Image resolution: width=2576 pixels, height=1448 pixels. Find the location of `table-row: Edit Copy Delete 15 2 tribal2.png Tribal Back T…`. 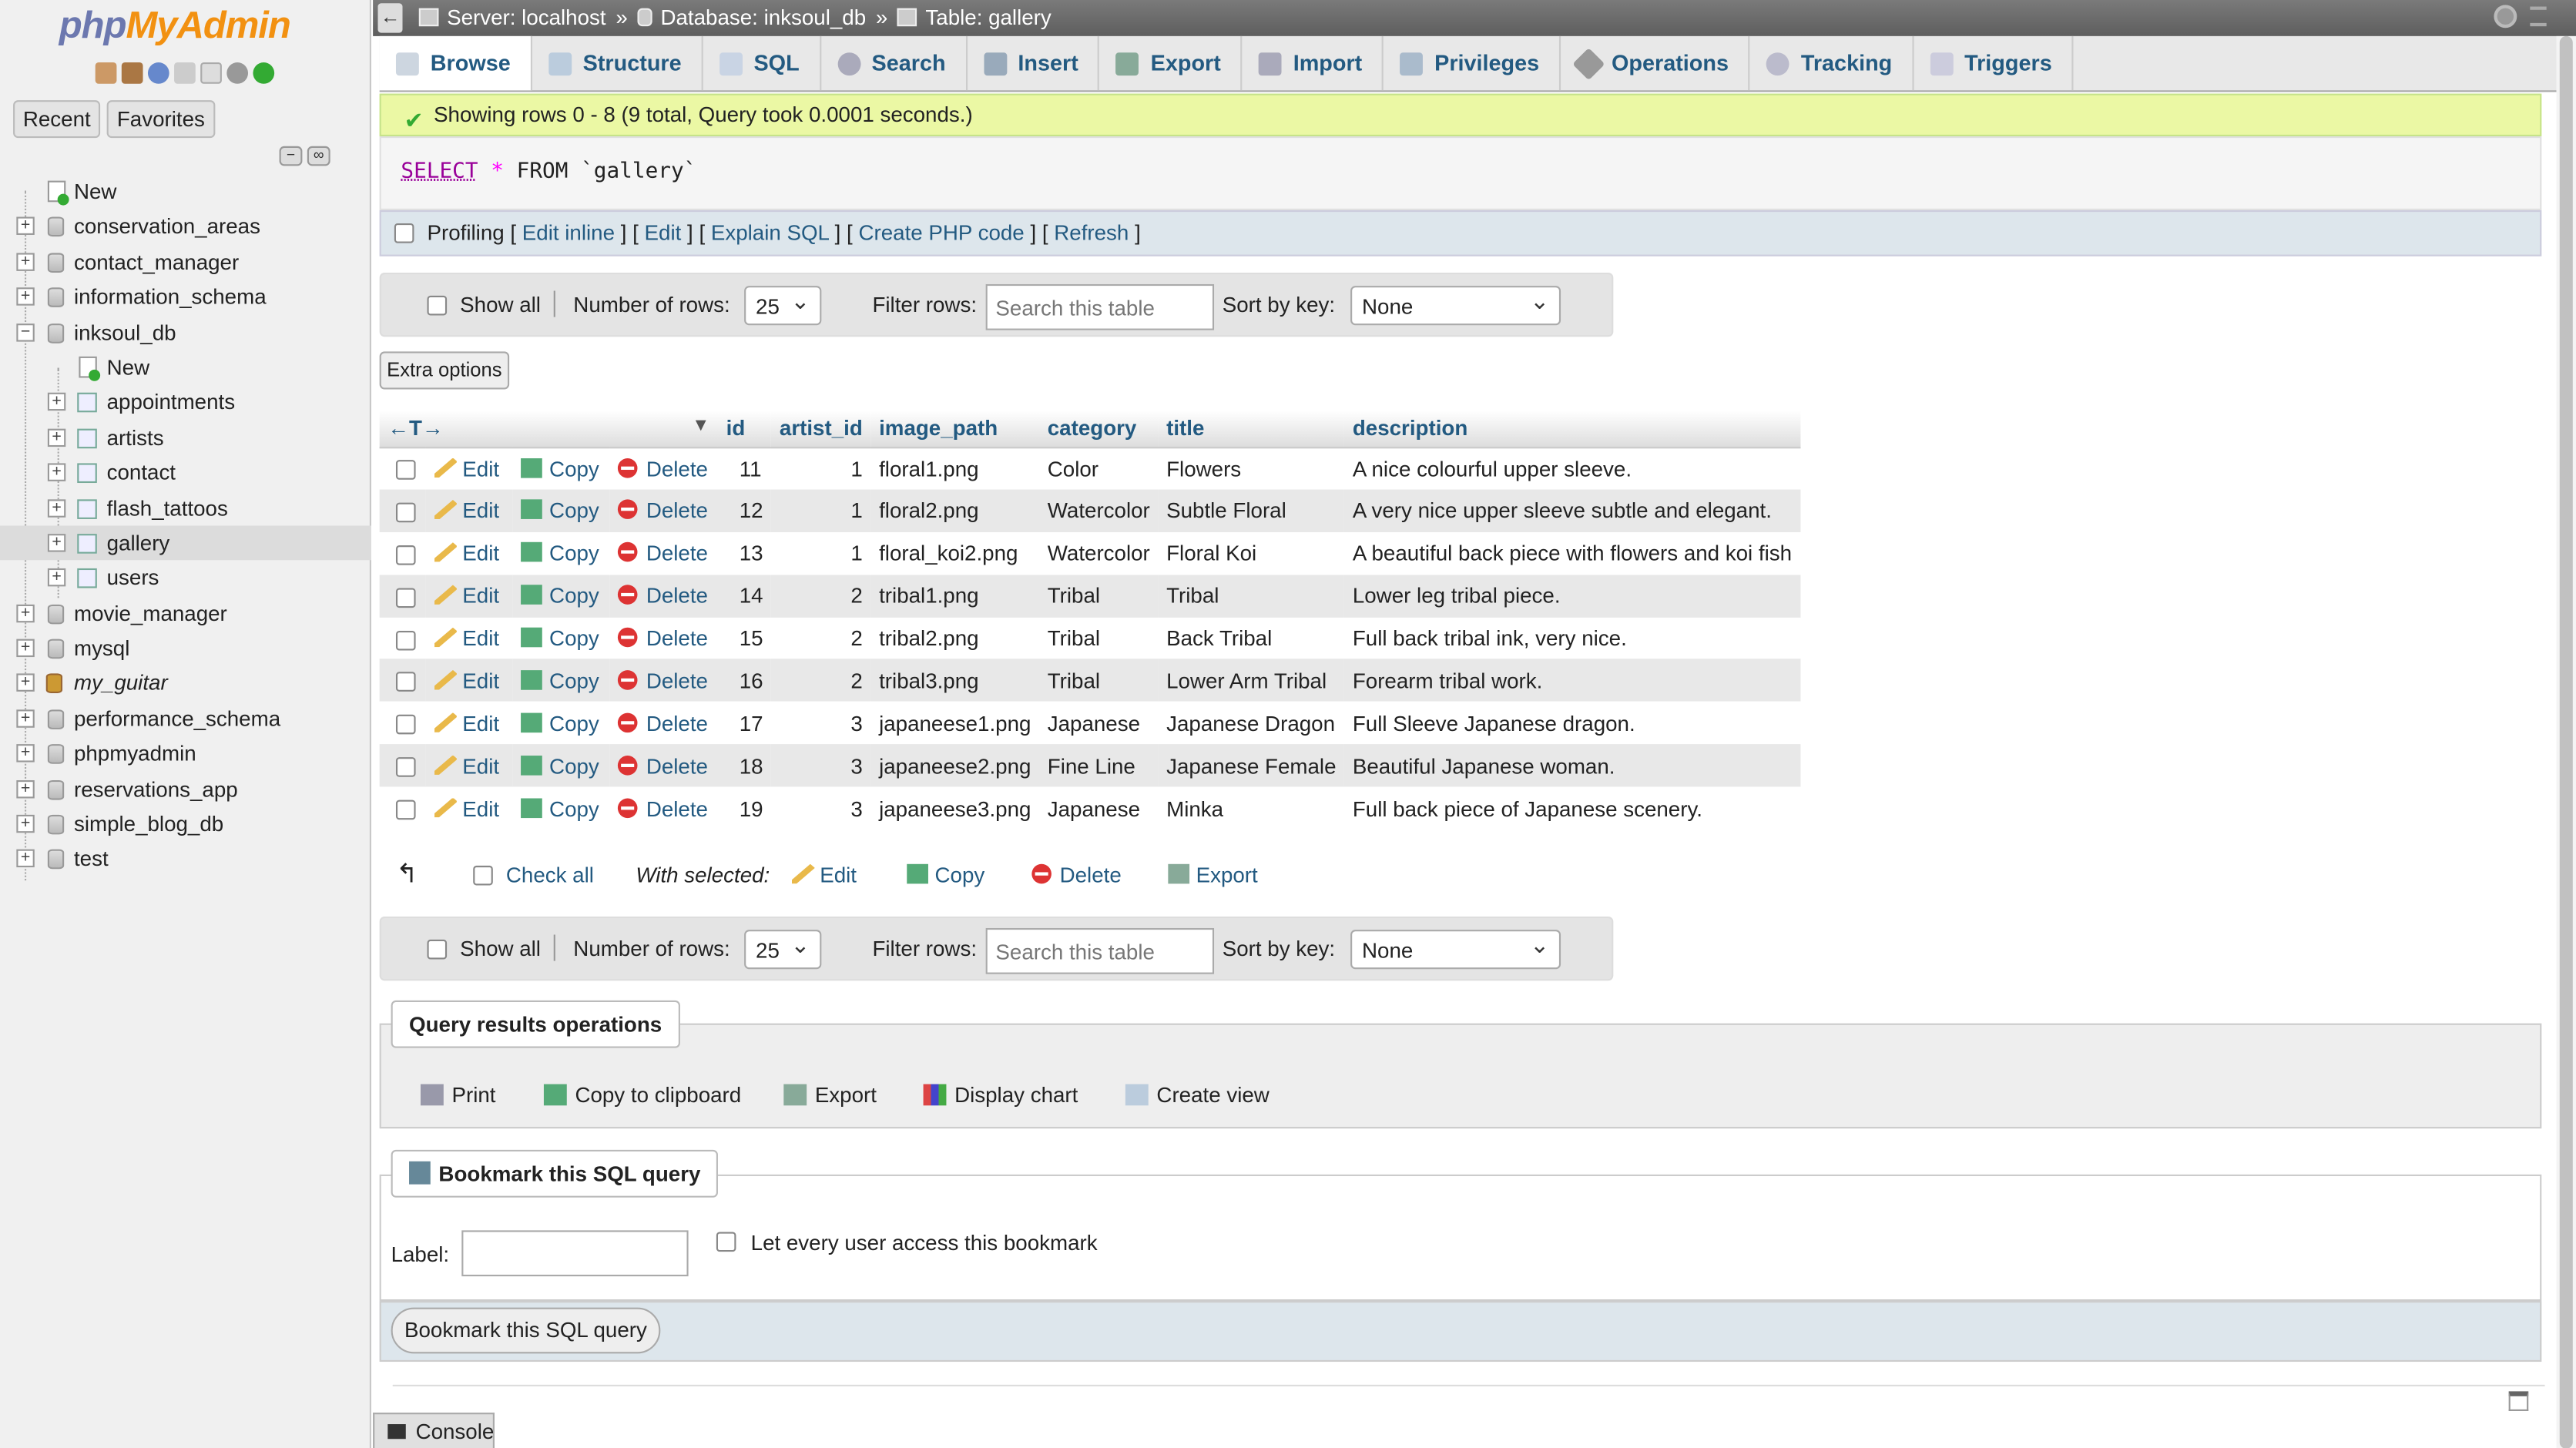

table-row: Edit Copy Delete 15 2 tribal2.png Tribal Back T… is located at coordinates (1089, 638).